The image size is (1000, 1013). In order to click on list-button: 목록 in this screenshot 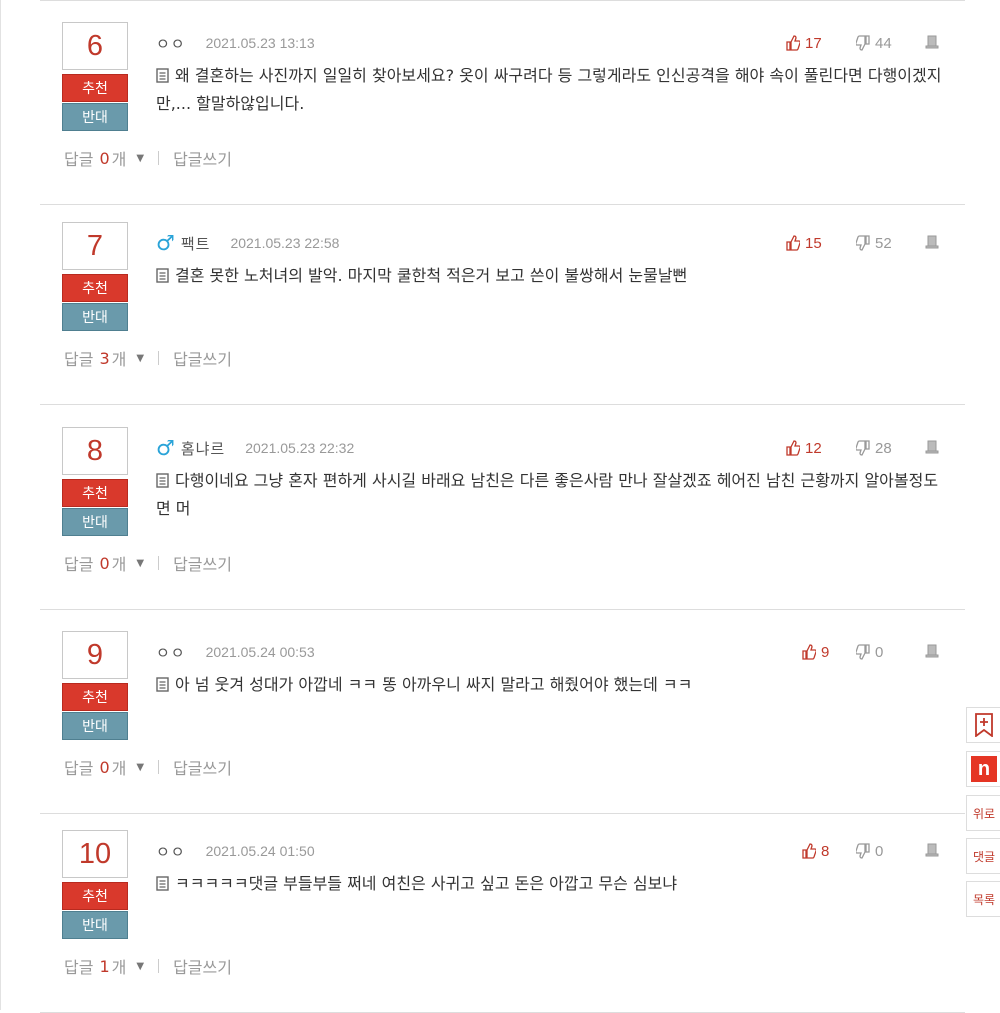, I will do `click(983, 899)`.